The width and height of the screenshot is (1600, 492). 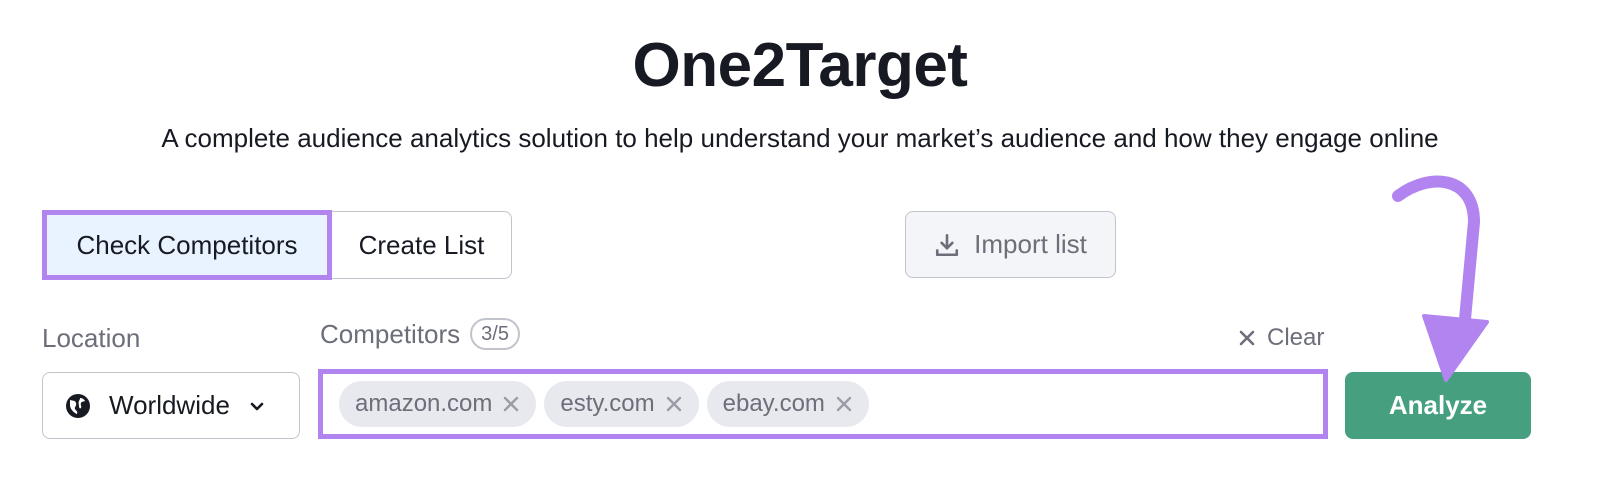 I want to click on competitors-header: Competitors 3/5, so click(x=420, y=334).